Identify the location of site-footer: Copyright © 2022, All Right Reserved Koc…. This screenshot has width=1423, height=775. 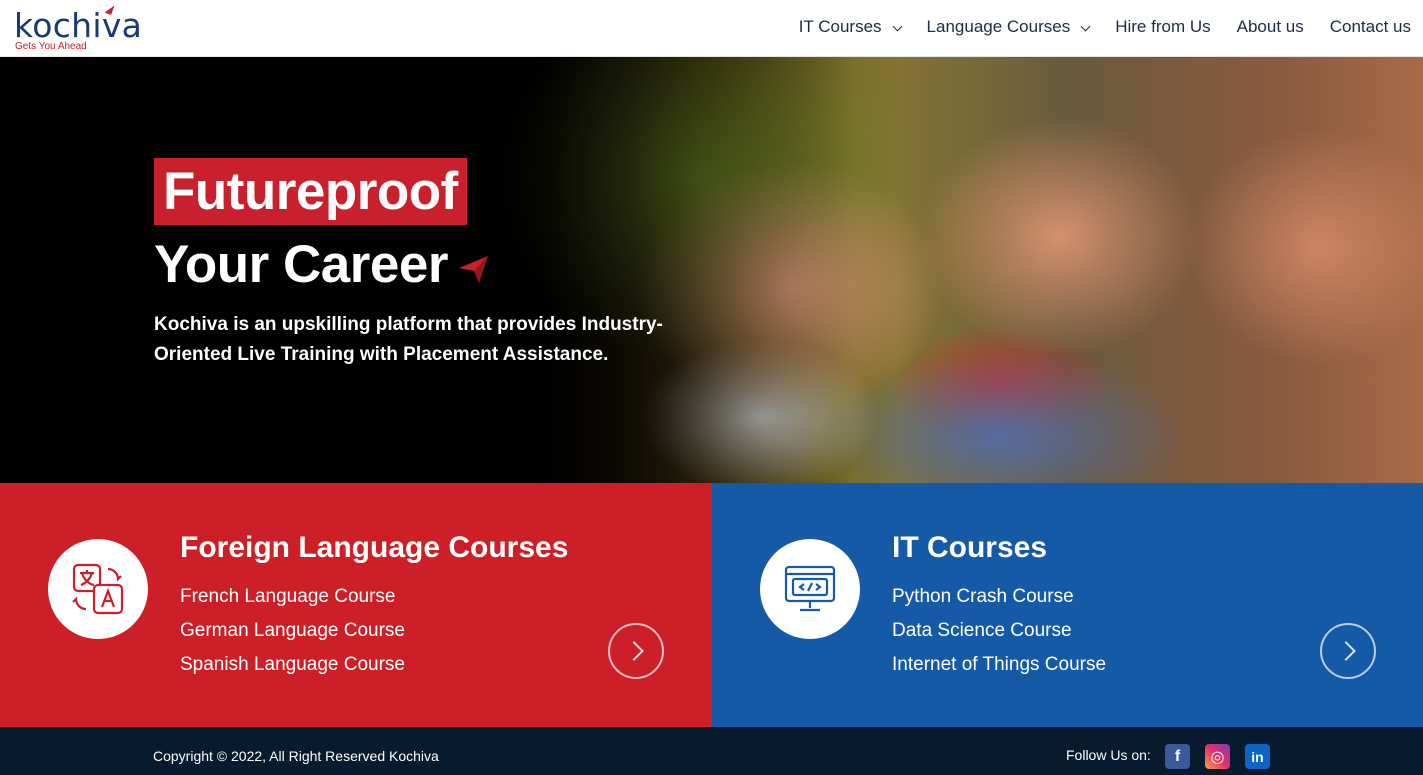
(711, 751).